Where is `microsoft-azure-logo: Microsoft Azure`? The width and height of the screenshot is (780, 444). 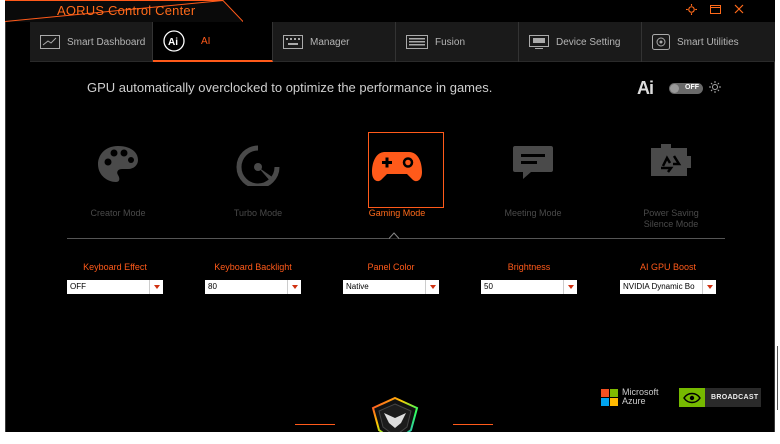 microsoft-azure-logo: Microsoft Azure is located at coordinates (630, 397).